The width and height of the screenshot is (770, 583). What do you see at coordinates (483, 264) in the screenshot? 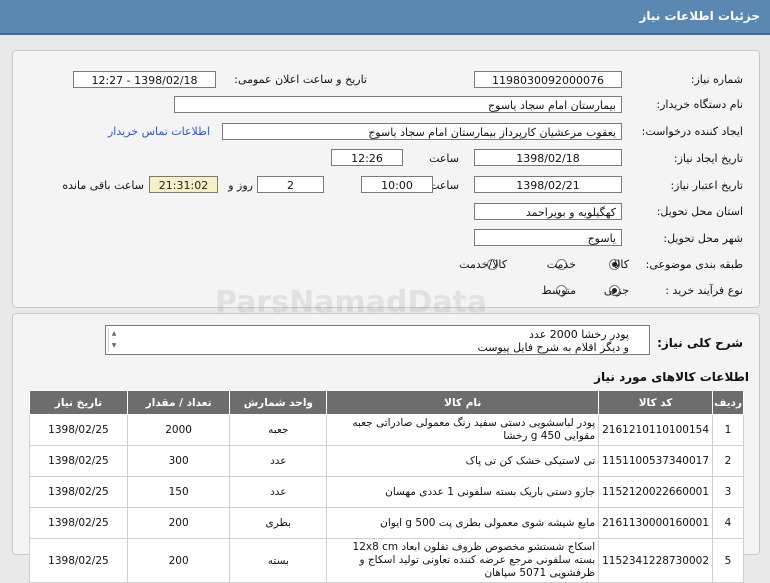
I see `category-option-goods-service: کالا/خدمت` at bounding box center [483, 264].